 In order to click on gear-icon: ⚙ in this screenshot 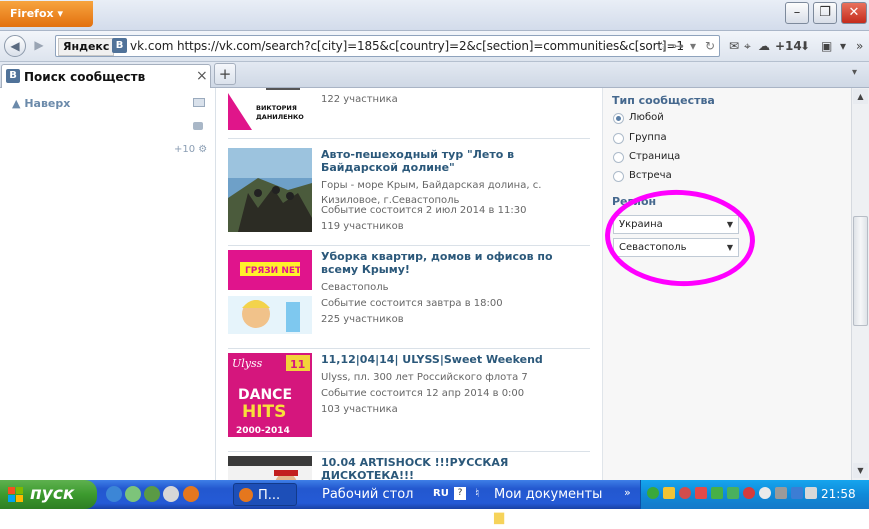, I will do `click(203, 149)`.